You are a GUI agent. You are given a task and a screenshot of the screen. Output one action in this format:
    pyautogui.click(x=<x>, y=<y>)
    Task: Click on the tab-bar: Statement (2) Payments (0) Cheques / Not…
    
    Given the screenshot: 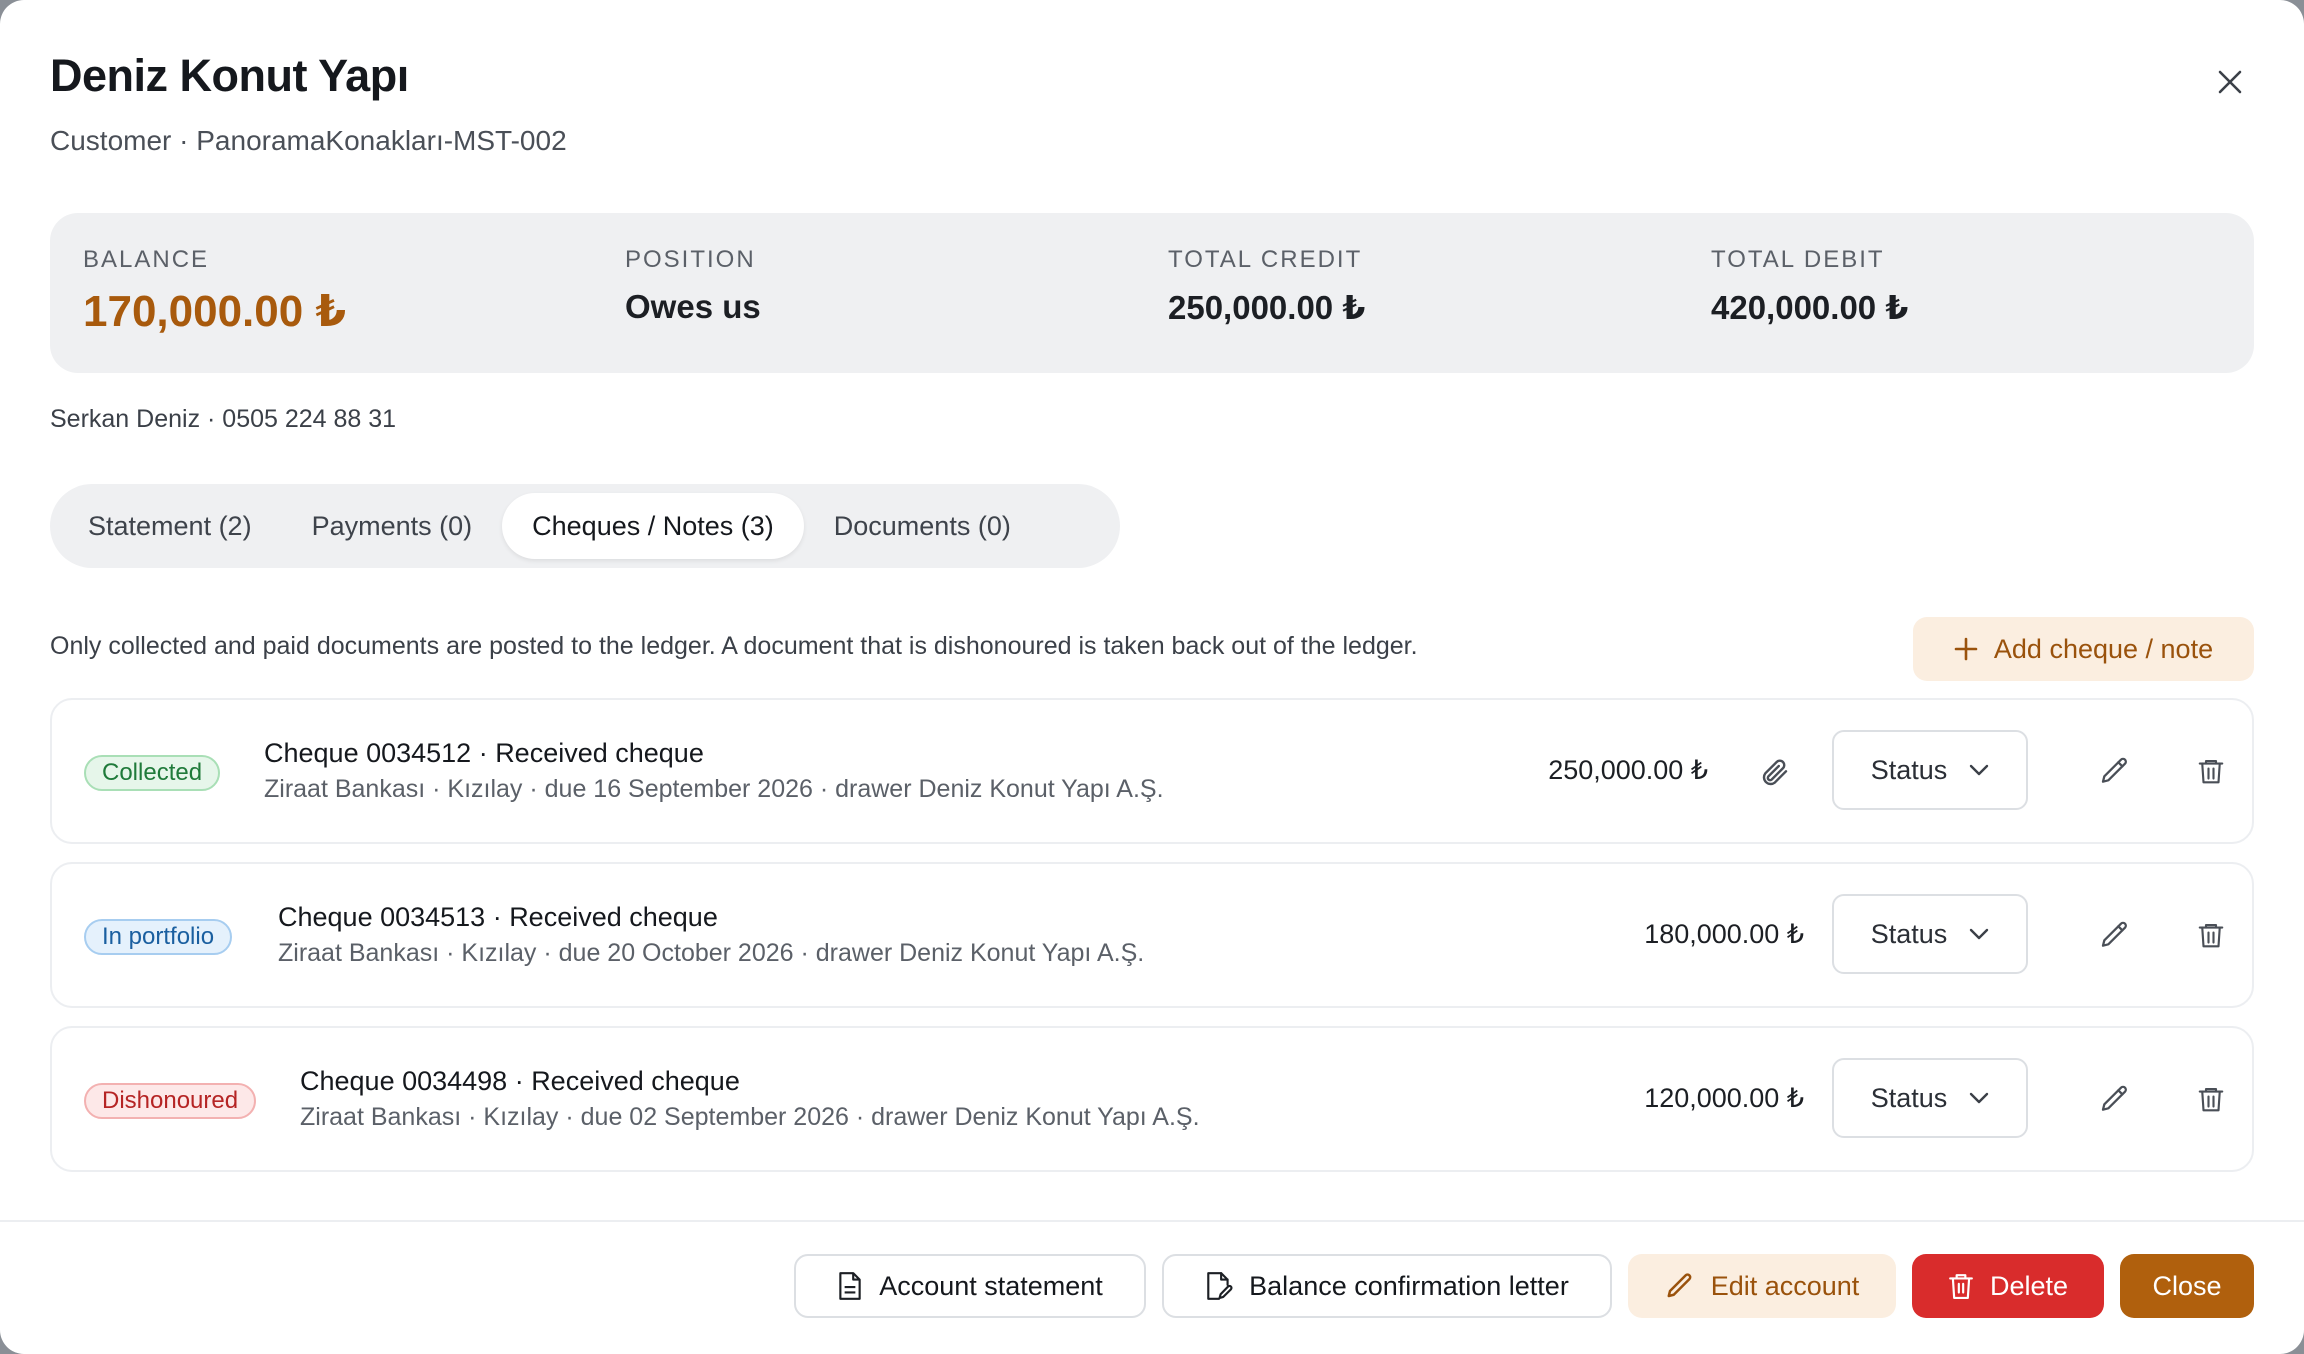 What is the action you would take?
    pyautogui.click(x=585, y=526)
    